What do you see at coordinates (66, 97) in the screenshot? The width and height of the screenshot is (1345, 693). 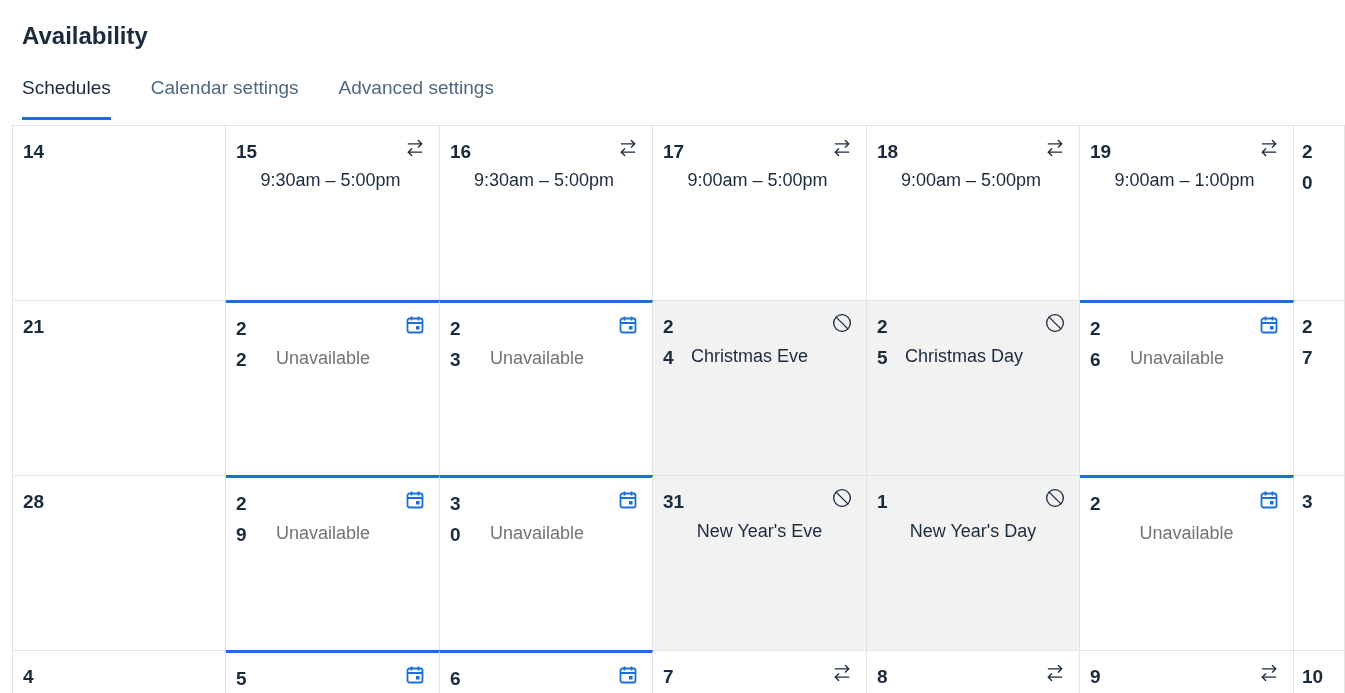 I see `tab: Schedules` at bounding box center [66, 97].